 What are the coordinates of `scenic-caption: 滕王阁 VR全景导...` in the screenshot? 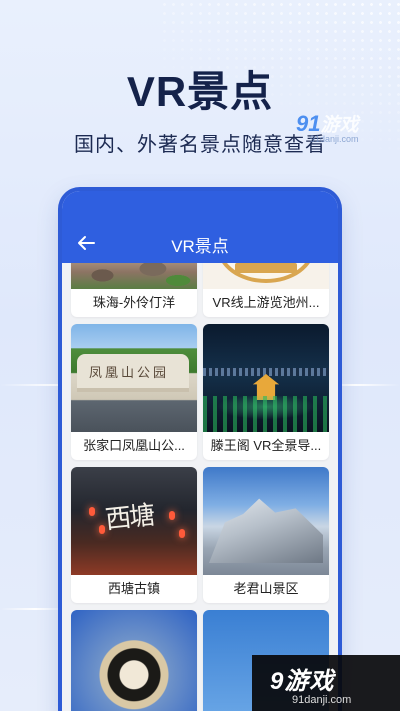 It's located at (266, 445).